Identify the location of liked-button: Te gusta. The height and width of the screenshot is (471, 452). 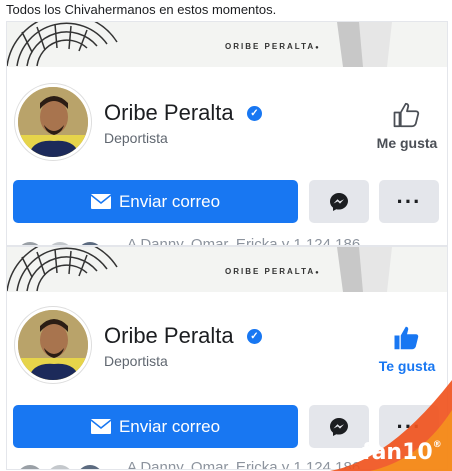
(407, 348).